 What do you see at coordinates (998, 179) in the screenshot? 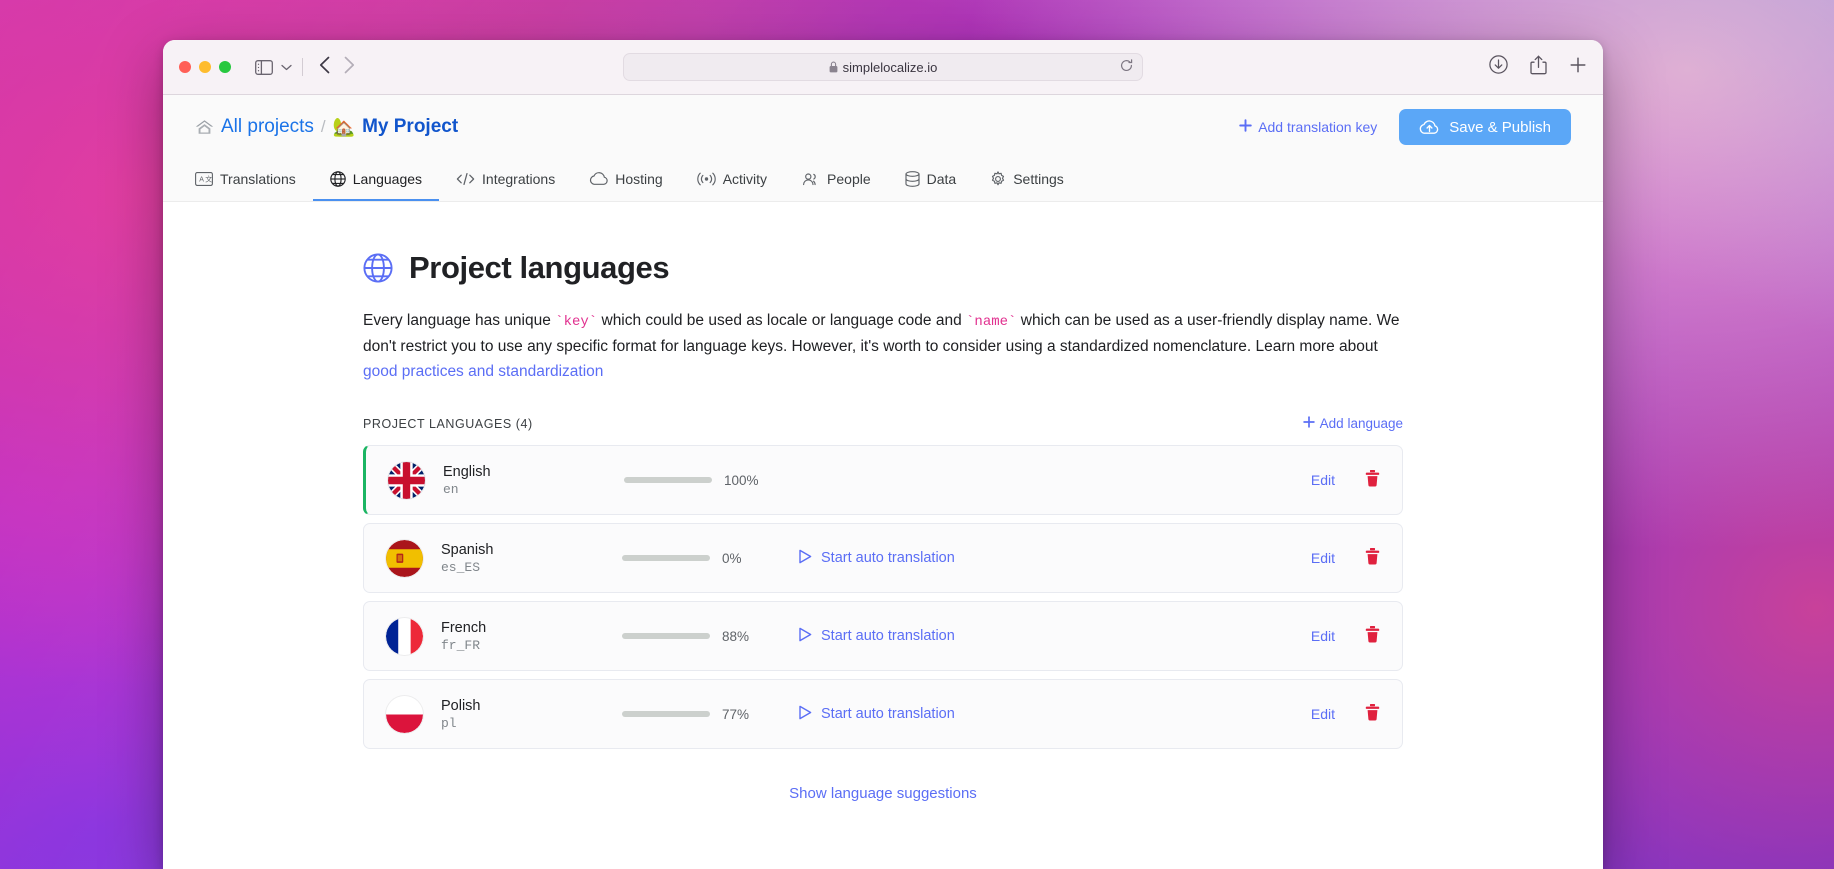
I see `gear-icon` at bounding box center [998, 179].